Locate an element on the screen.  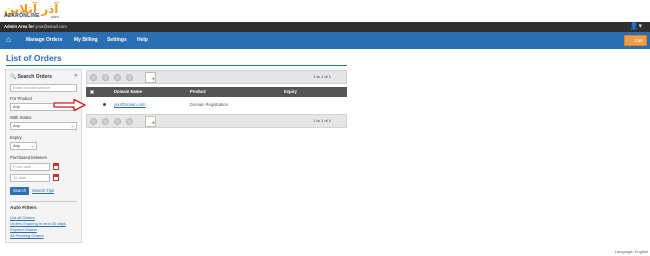
admin-email: your@email.com is located at coordinates (51, 26).